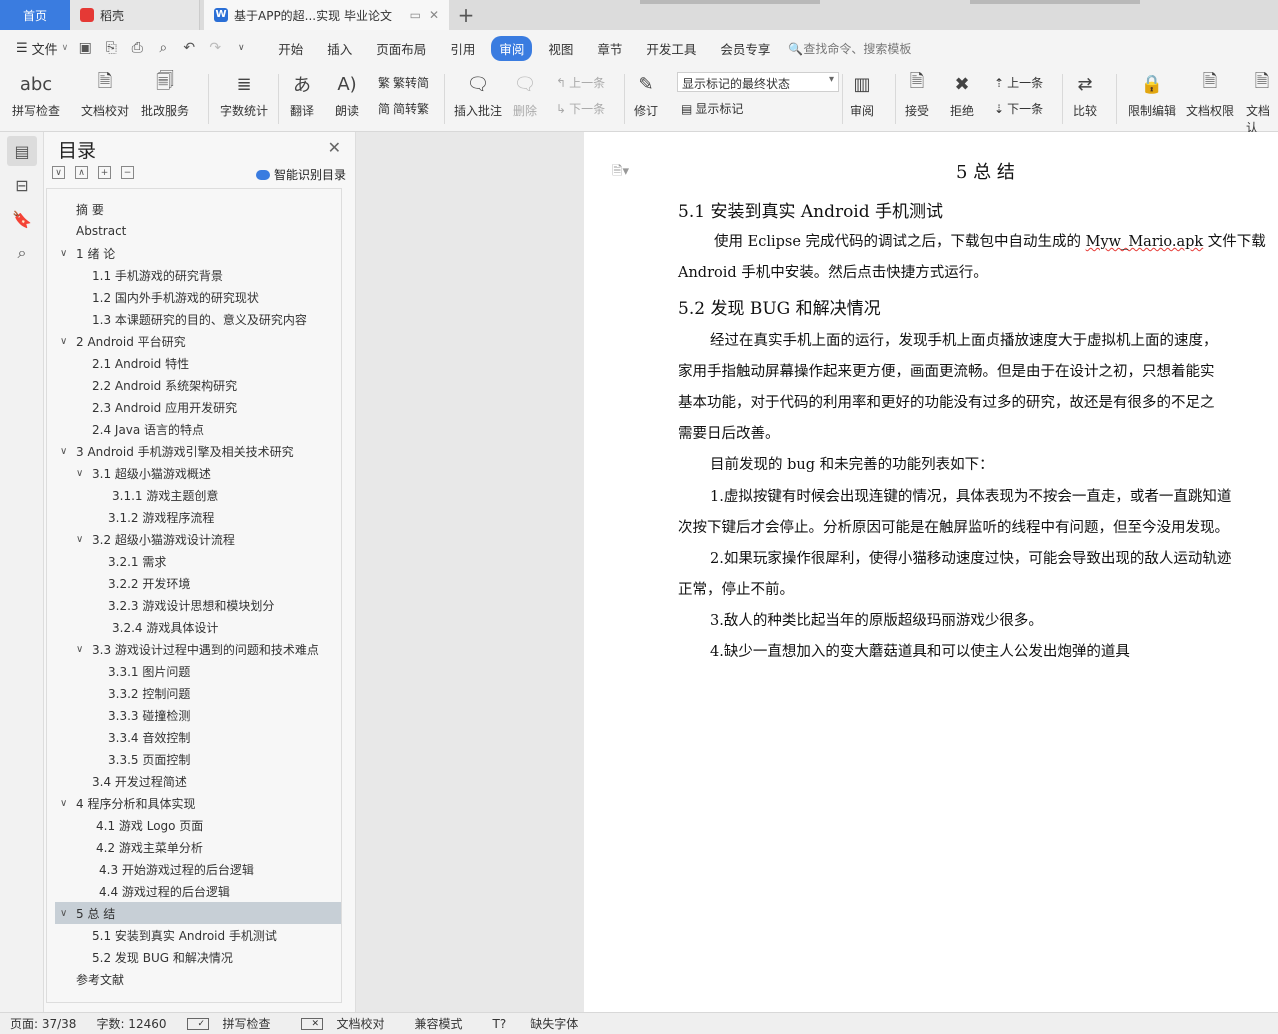 Image resolution: width=1278 pixels, height=1034 pixels. What do you see at coordinates (234, 1023) in the screenshot?
I see `status-spell-check: ✓ 拼写检查` at bounding box center [234, 1023].